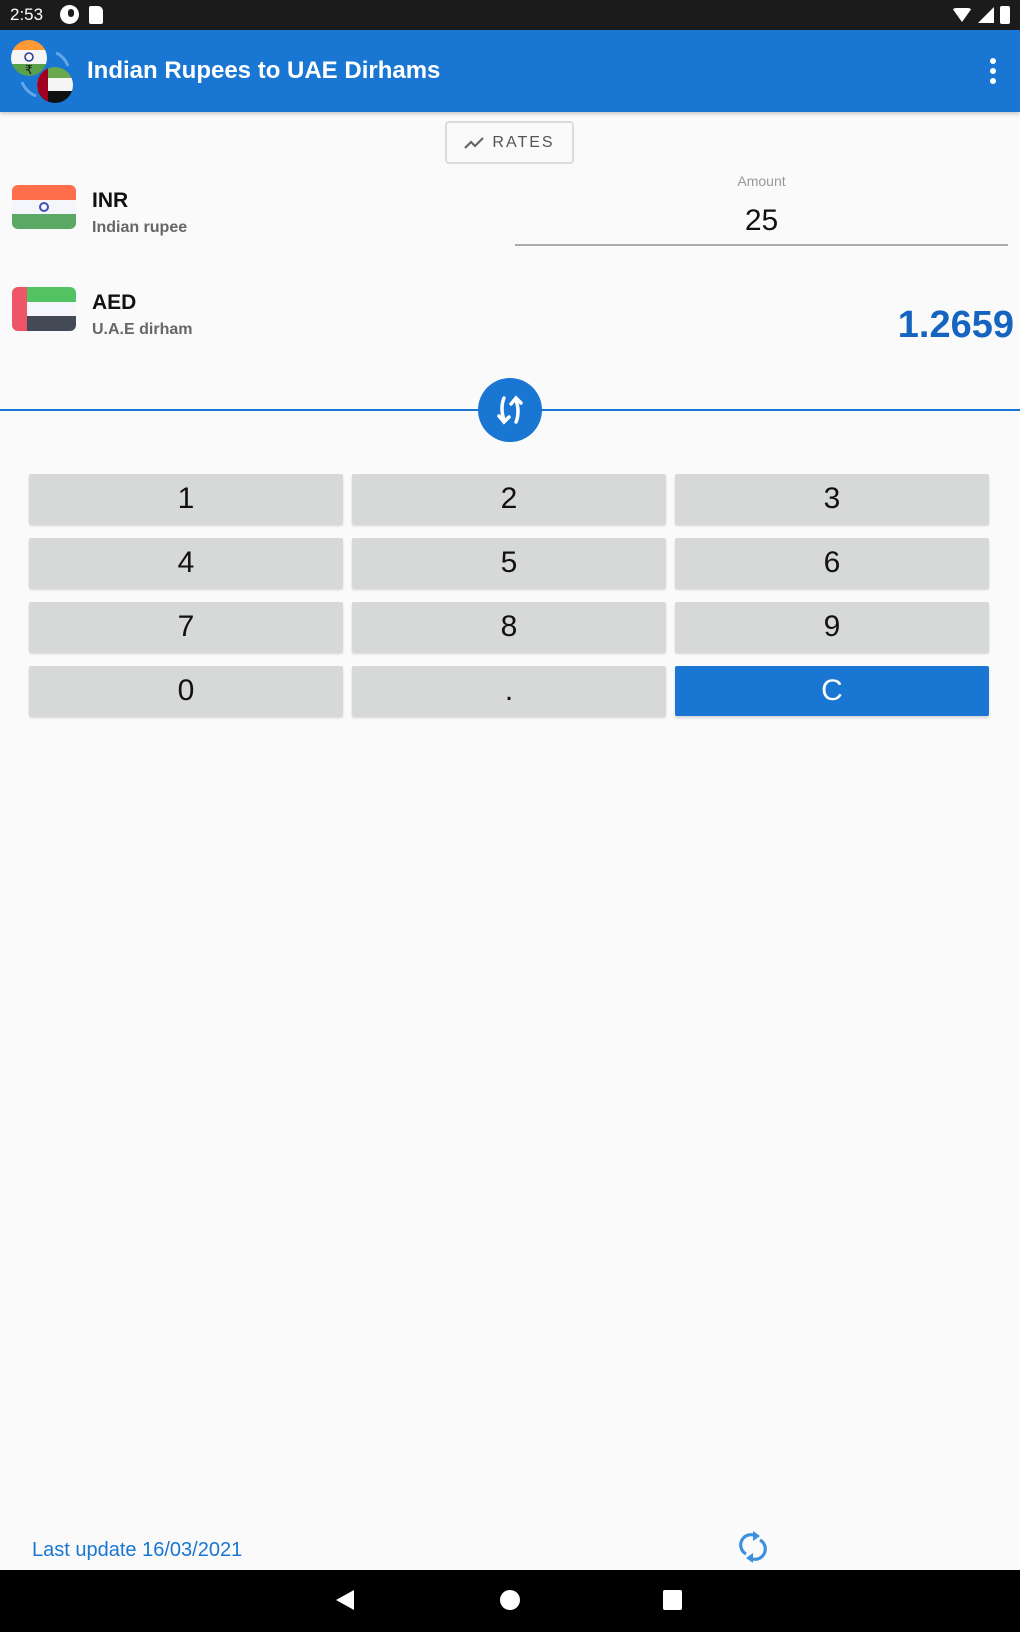 The image size is (1020, 1632). What do you see at coordinates (761, 222) in the screenshot?
I see `amount-input` at bounding box center [761, 222].